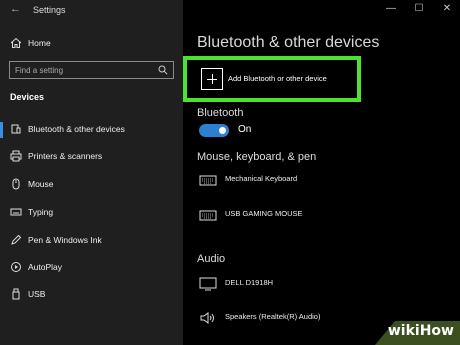  I want to click on sidebar-item-label: USB, so click(37, 294).